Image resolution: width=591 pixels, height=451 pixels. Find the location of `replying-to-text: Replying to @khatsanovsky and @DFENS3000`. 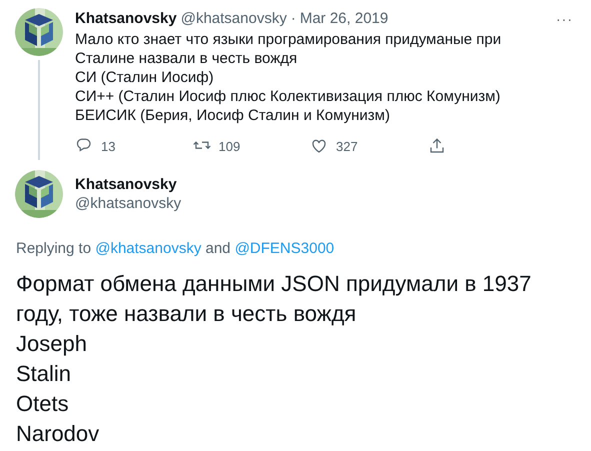

replying-to-text: Replying to @khatsanovsky and @DFENS3000 is located at coordinates (175, 248).